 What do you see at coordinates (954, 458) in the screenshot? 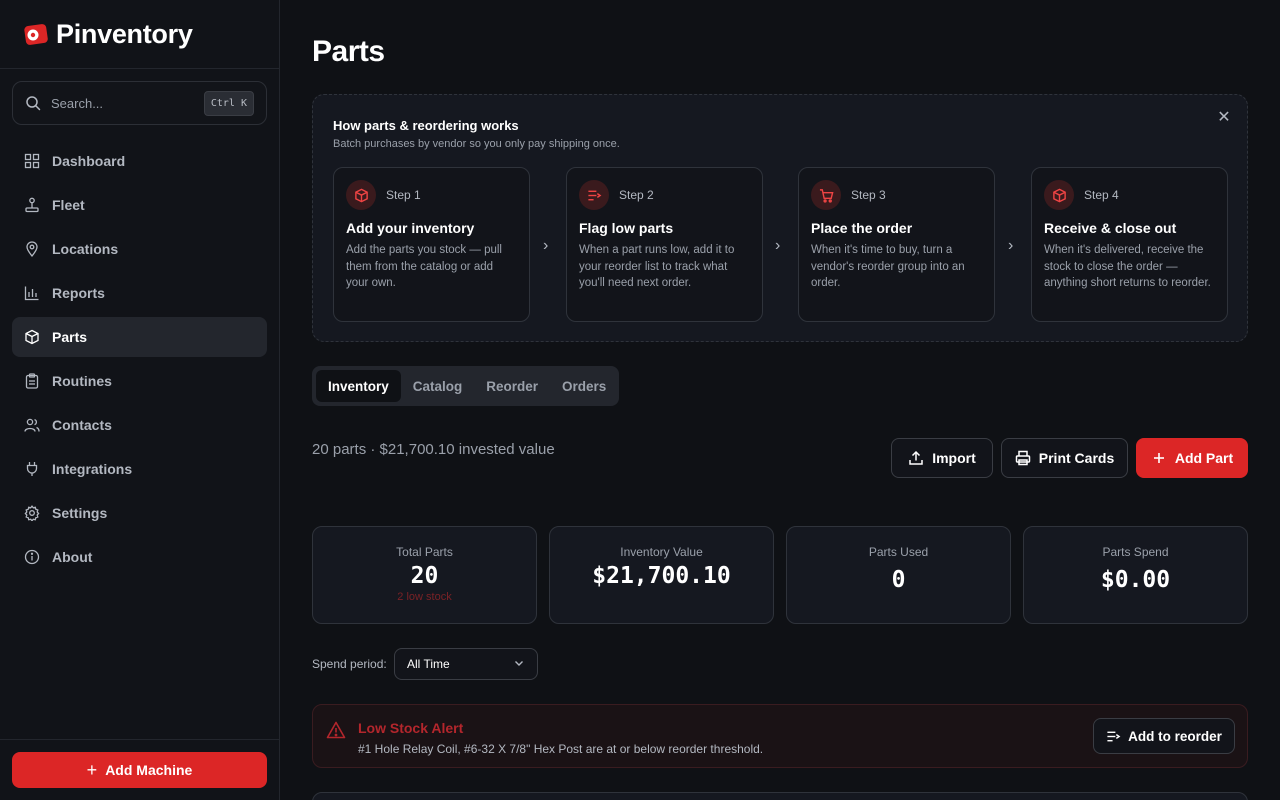
I see `import-label: Import` at bounding box center [954, 458].